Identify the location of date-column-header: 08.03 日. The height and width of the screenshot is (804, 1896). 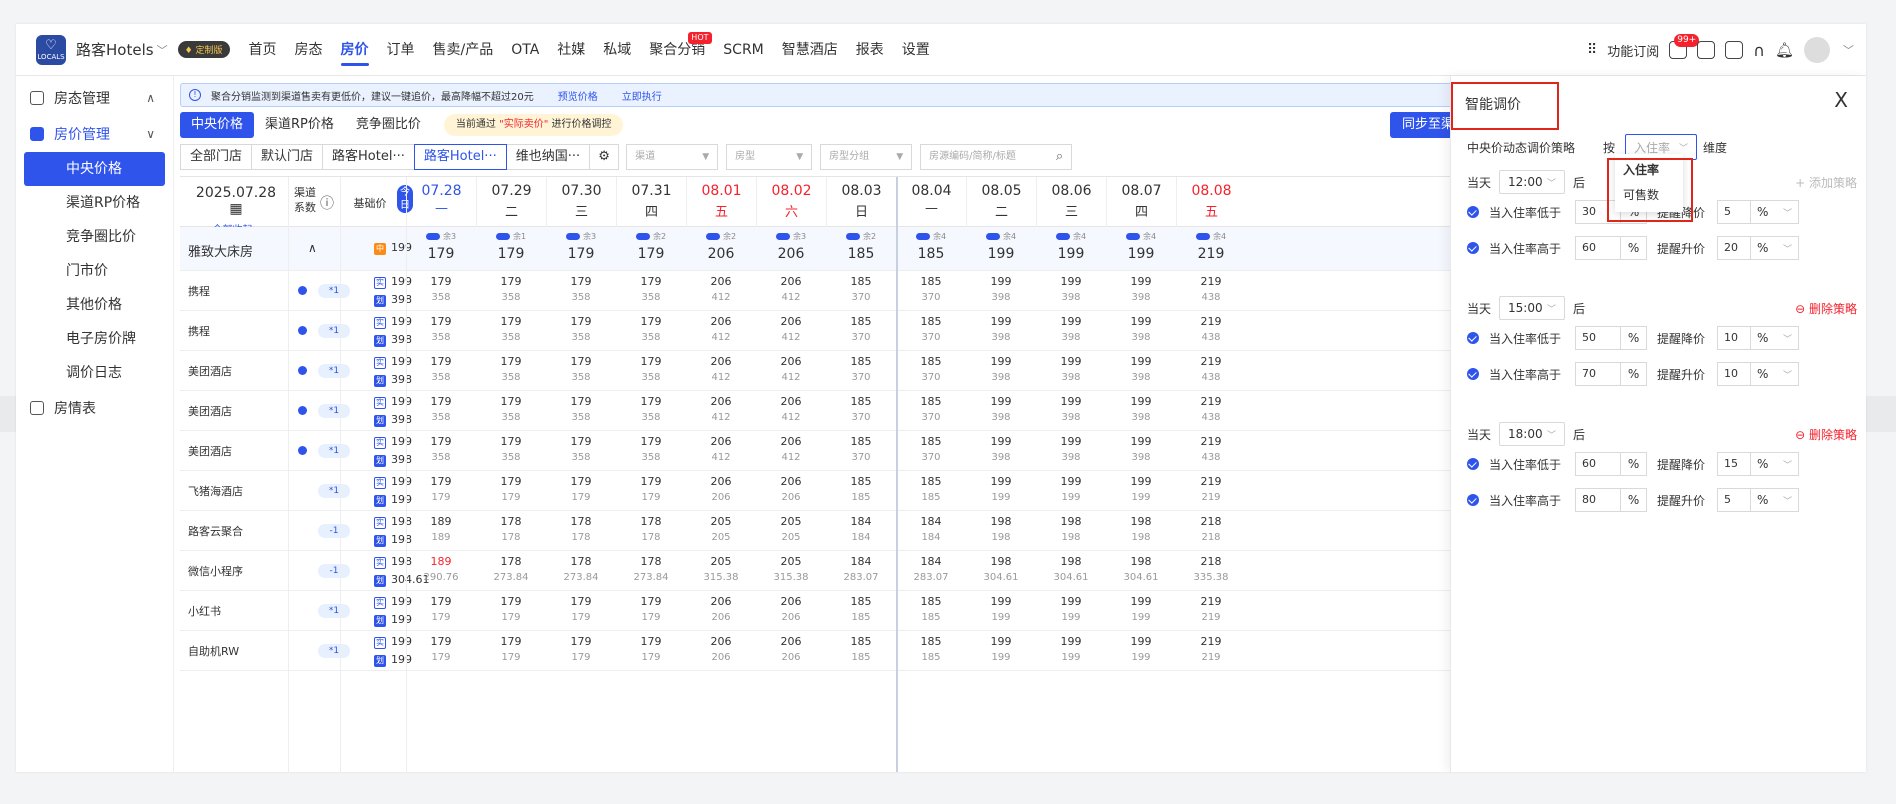
(861, 202).